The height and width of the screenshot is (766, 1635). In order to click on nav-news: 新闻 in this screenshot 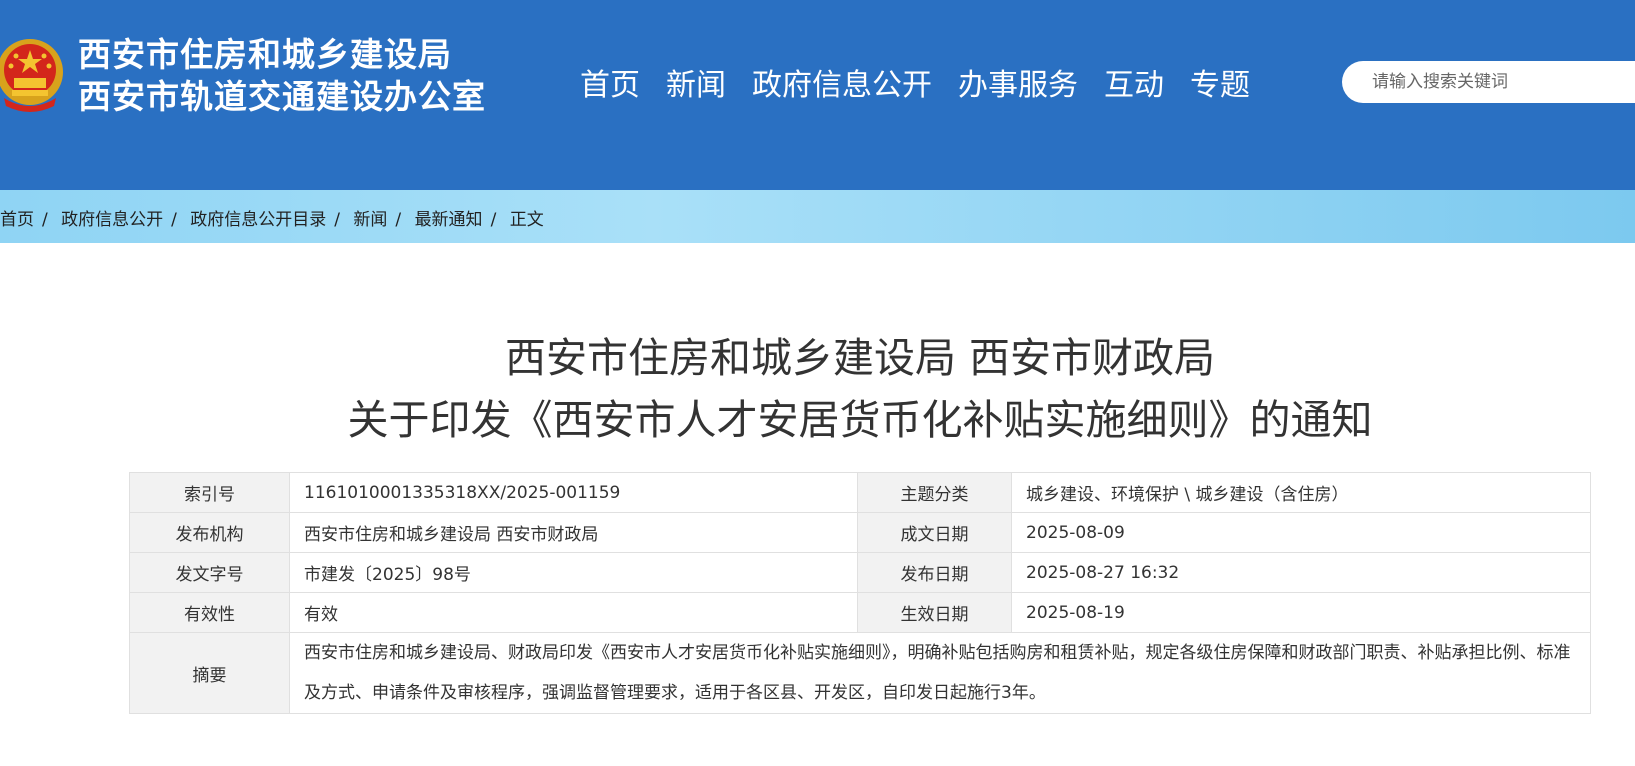, I will do `click(696, 86)`.